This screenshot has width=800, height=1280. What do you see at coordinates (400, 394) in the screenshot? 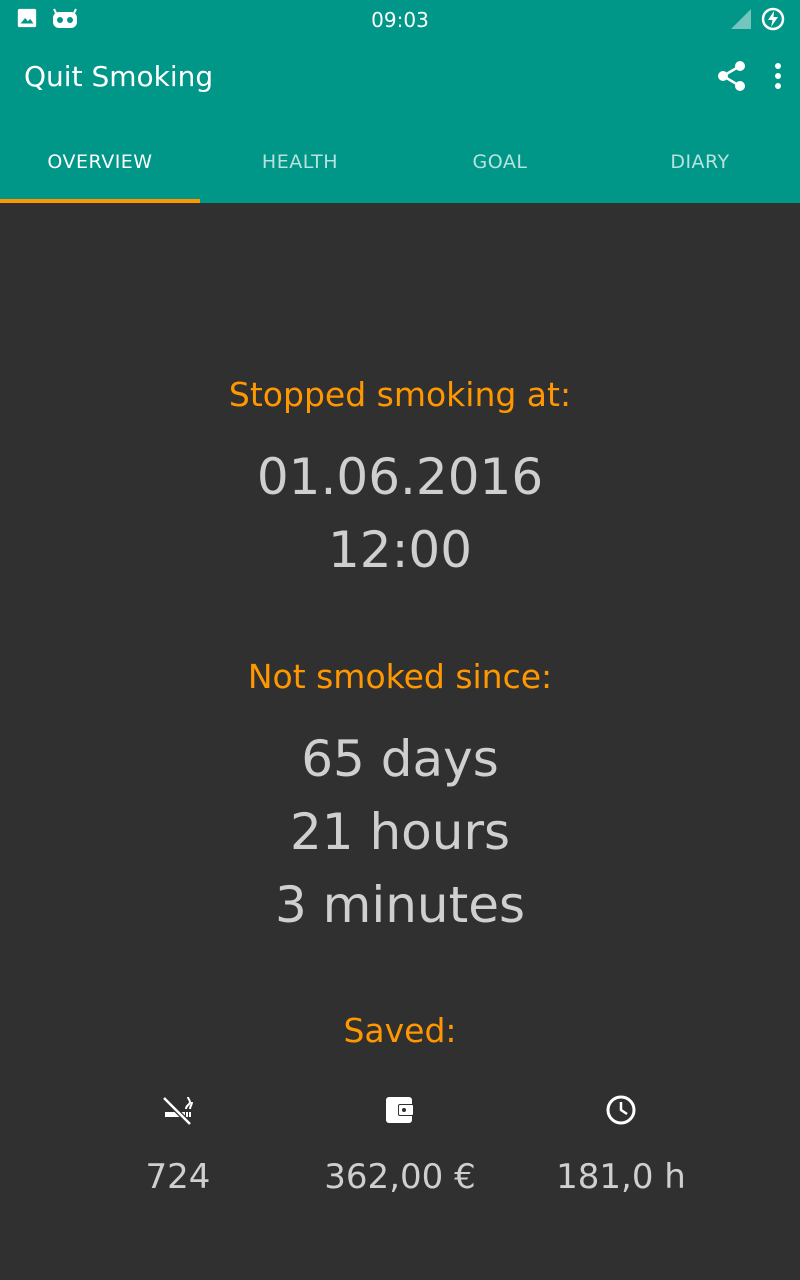
I see `stopped-label: Stopped smoking at:` at bounding box center [400, 394].